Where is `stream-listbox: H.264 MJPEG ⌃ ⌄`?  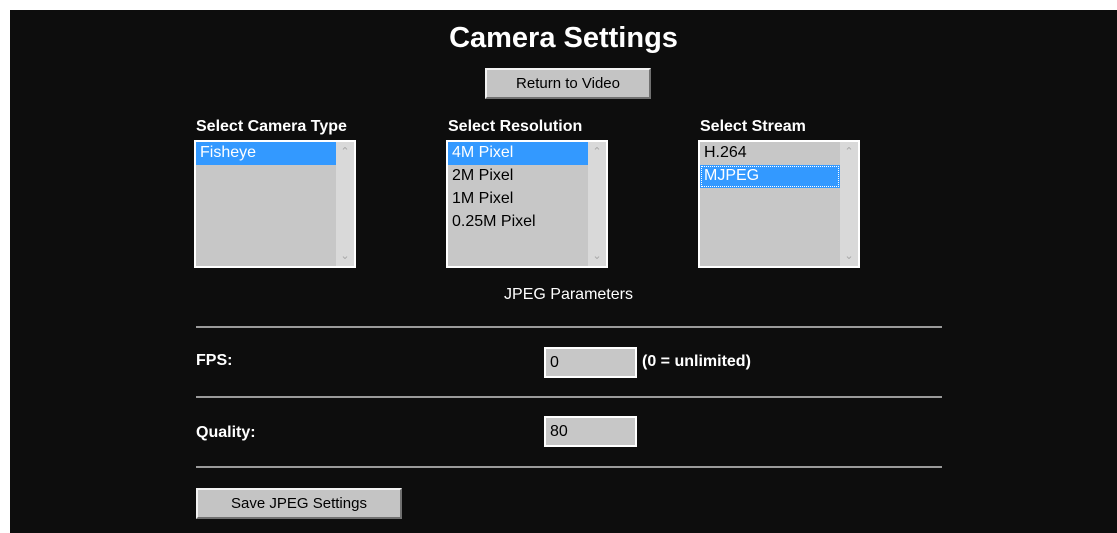 stream-listbox: H.264 MJPEG ⌃ ⌄ is located at coordinates (779, 204).